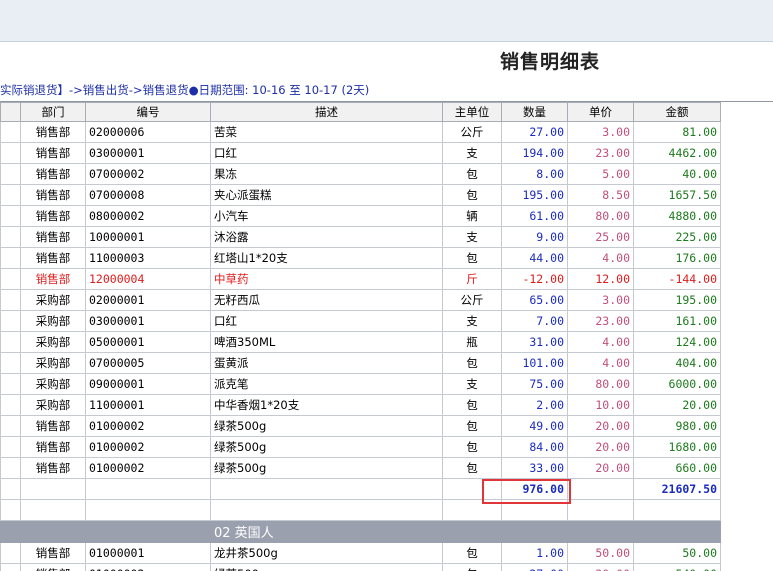 The height and width of the screenshot is (571, 773). Describe the element at coordinates (535, 258) in the screenshot. I see `cell-qty: 44.00` at that location.